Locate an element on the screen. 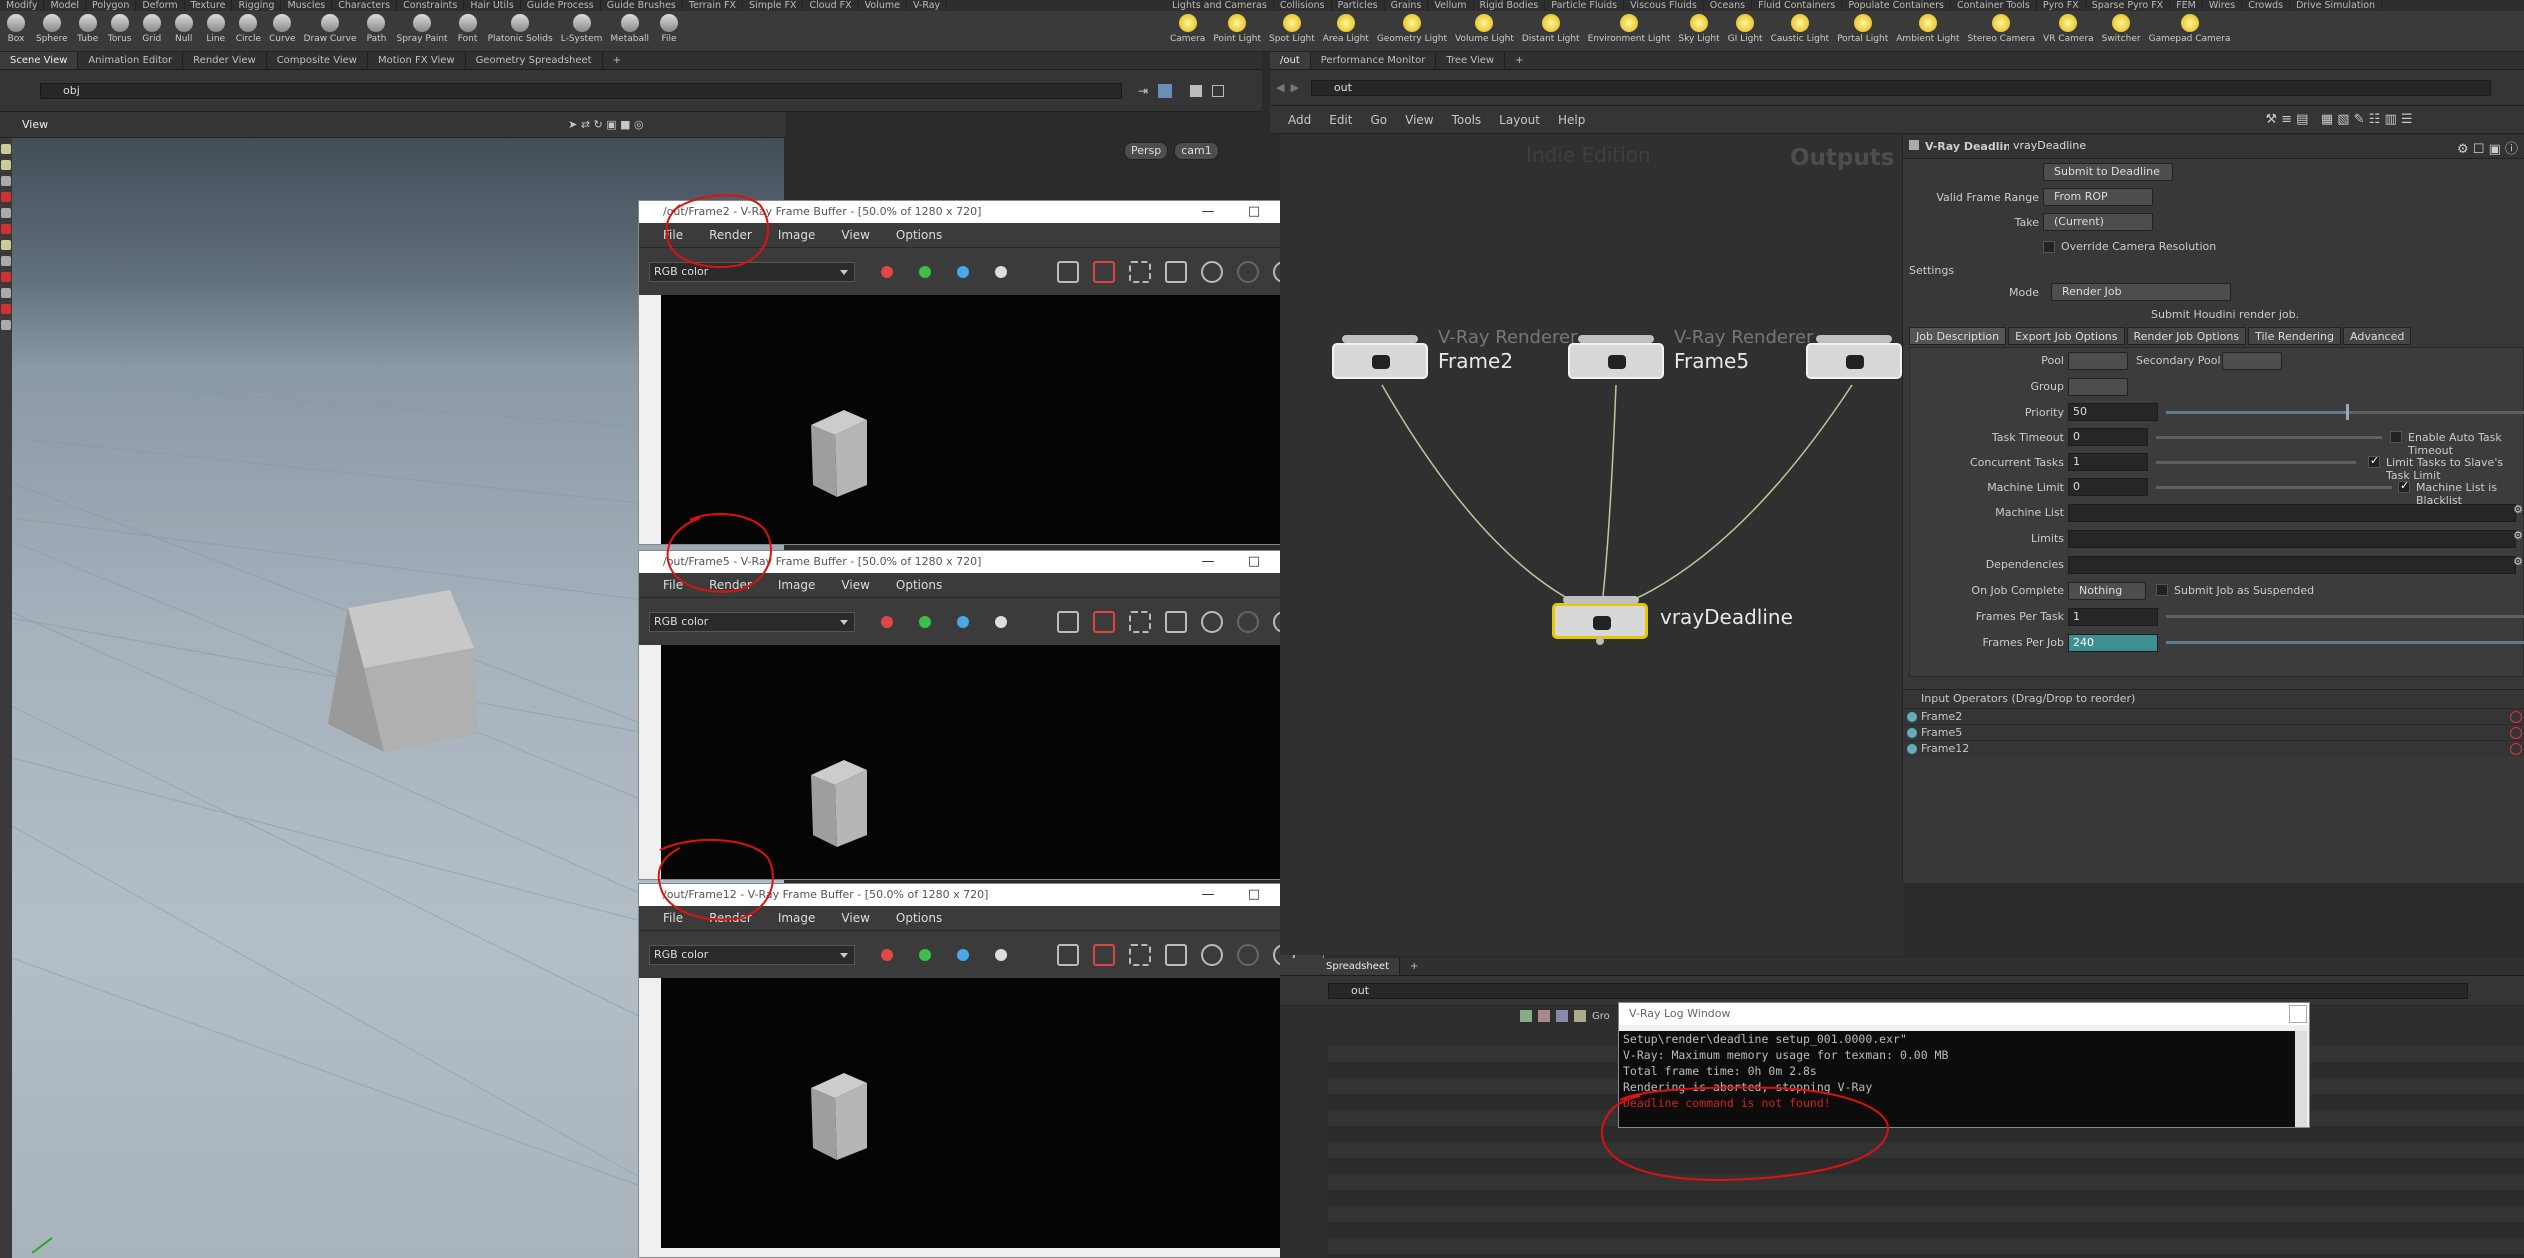 Image resolution: width=2524 pixels, height=1258 pixels. priority-field: 50 is located at coordinates (2113, 412).